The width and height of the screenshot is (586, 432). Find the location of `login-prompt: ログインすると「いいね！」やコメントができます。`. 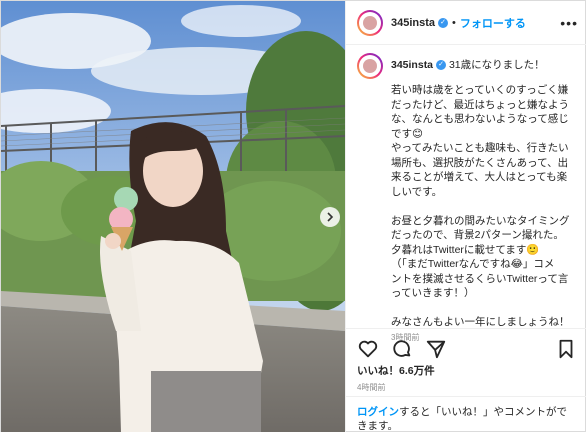

login-prompt: ログインすると「いいね！」やコメントができます。 is located at coordinates (466, 414).